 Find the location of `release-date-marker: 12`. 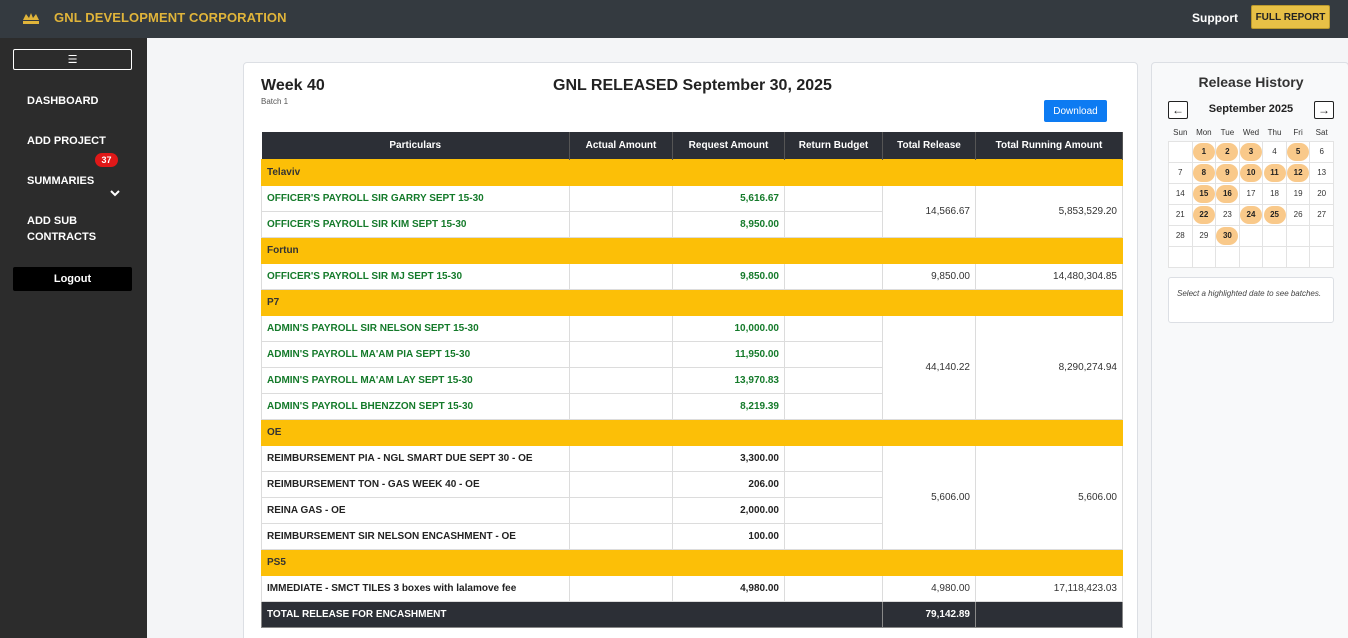

release-date-marker: 12 is located at coordinates (1298, 172).